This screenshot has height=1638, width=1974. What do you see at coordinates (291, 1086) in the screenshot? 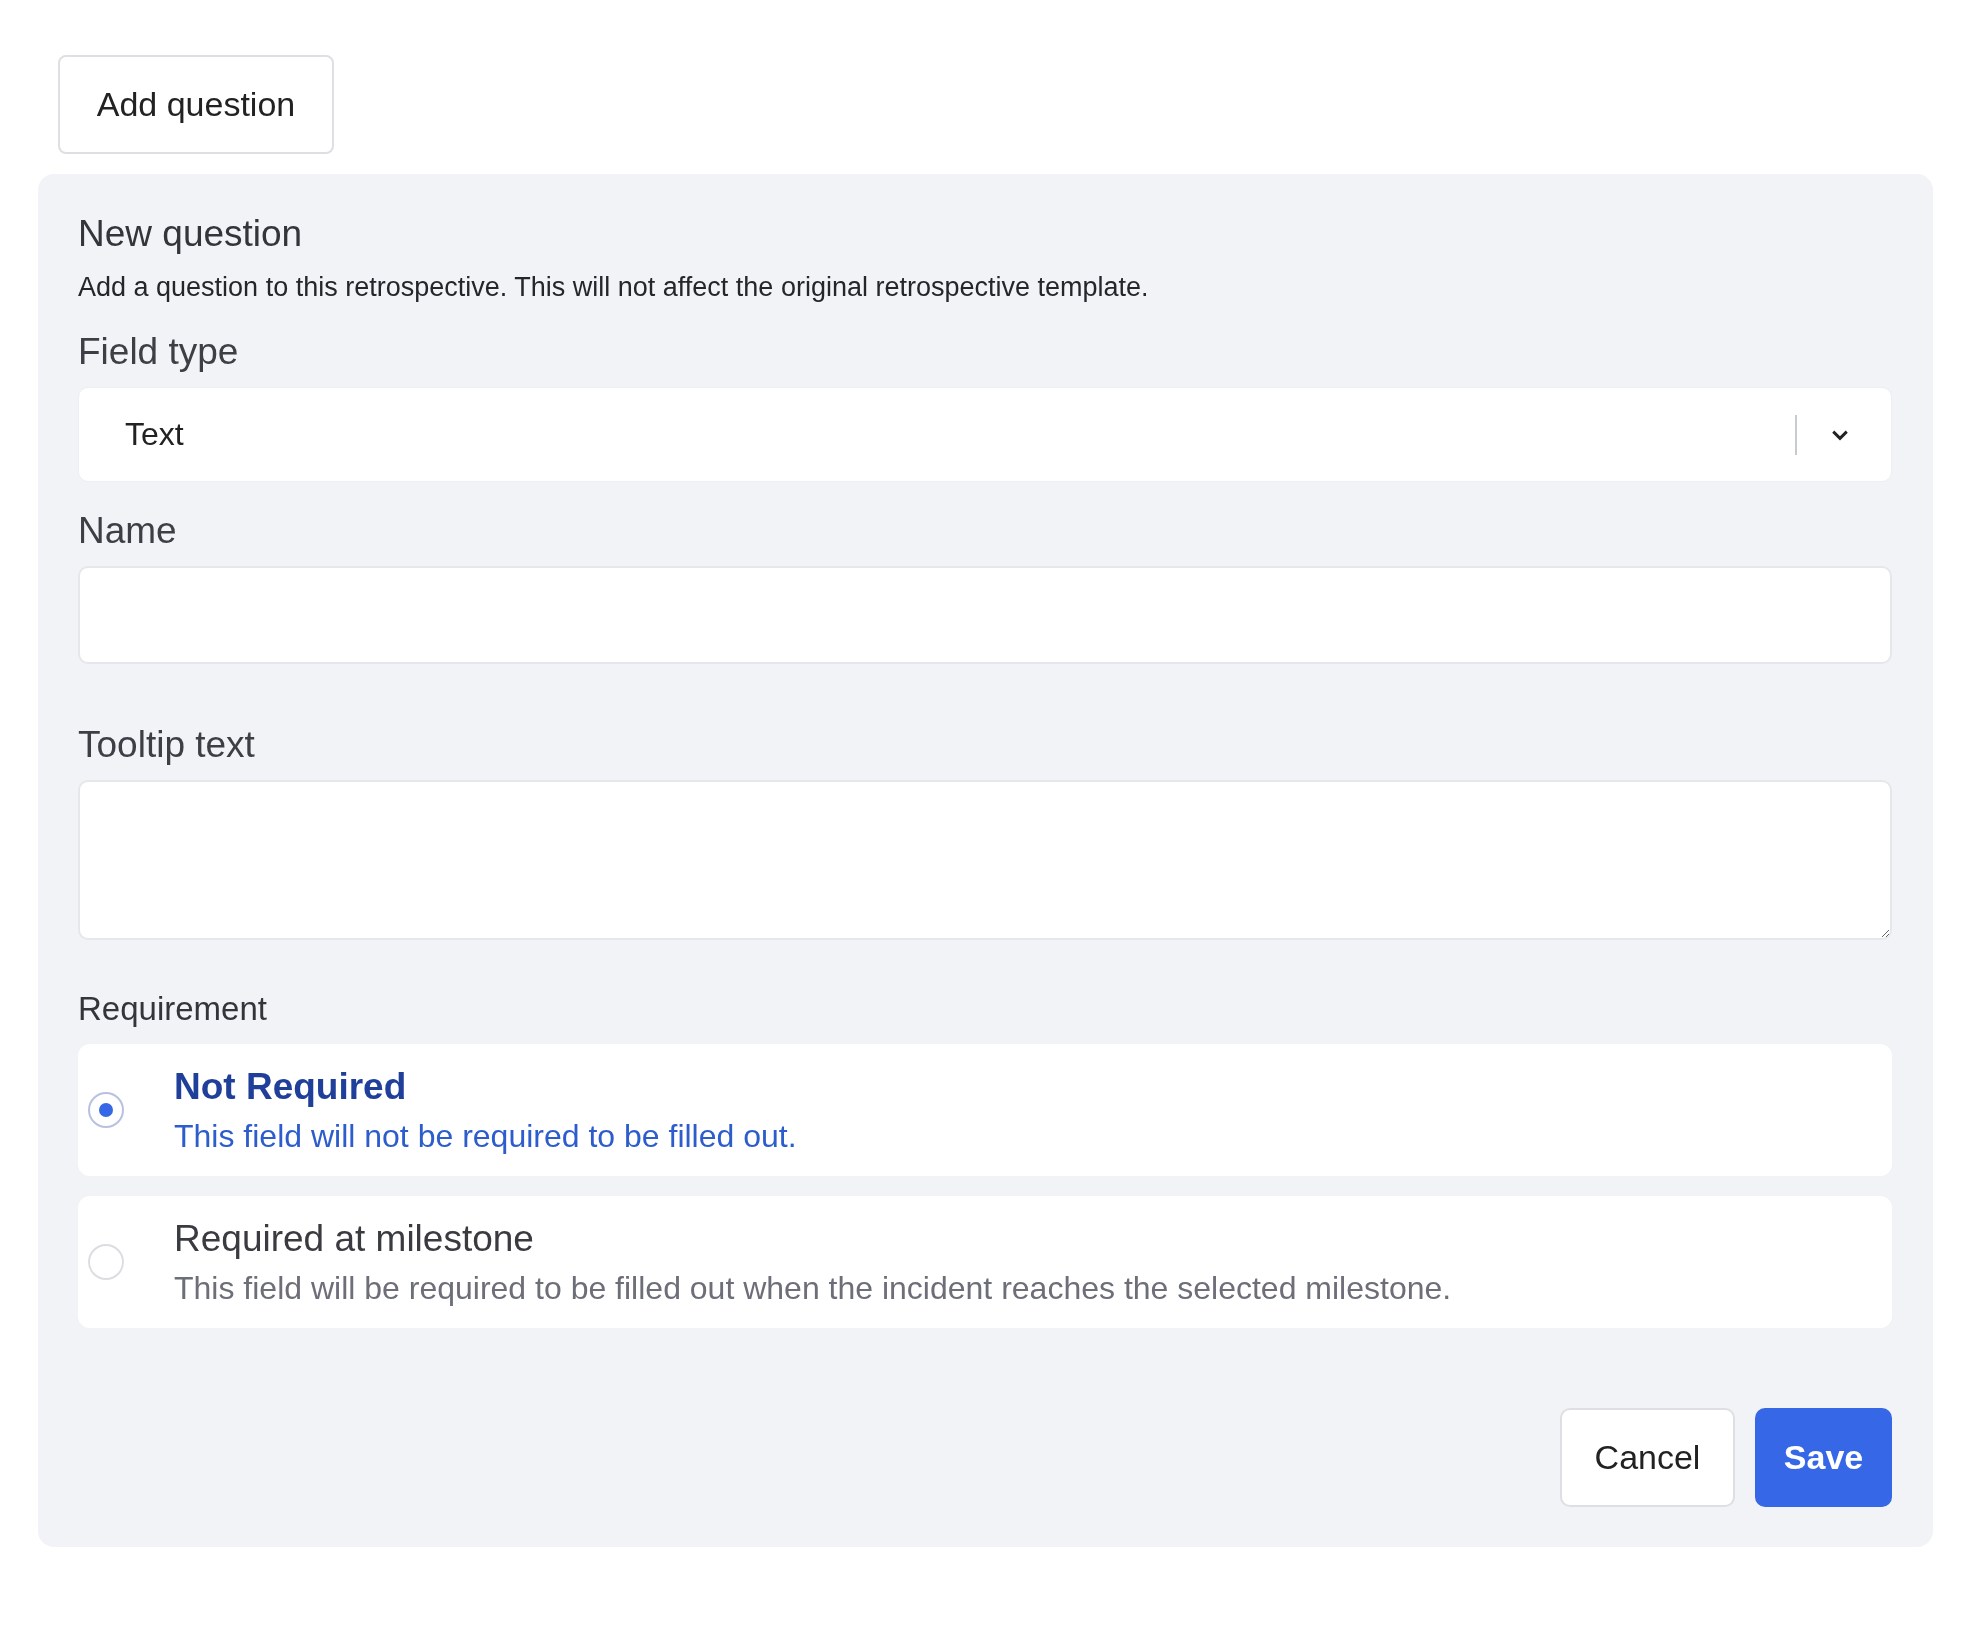
I see `option-title: Not Required` at bounding box center [291, 1086].